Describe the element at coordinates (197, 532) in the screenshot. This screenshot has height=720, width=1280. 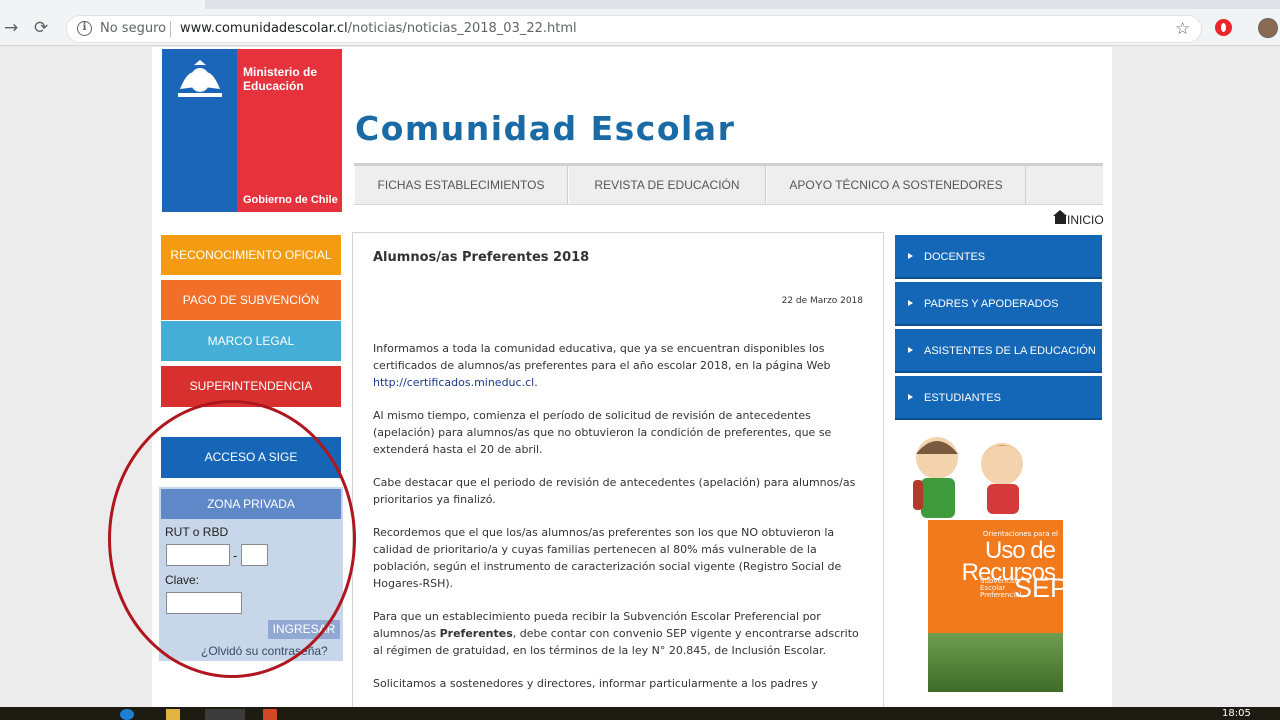
I see `rut-label: RUT o RBD` at that location.